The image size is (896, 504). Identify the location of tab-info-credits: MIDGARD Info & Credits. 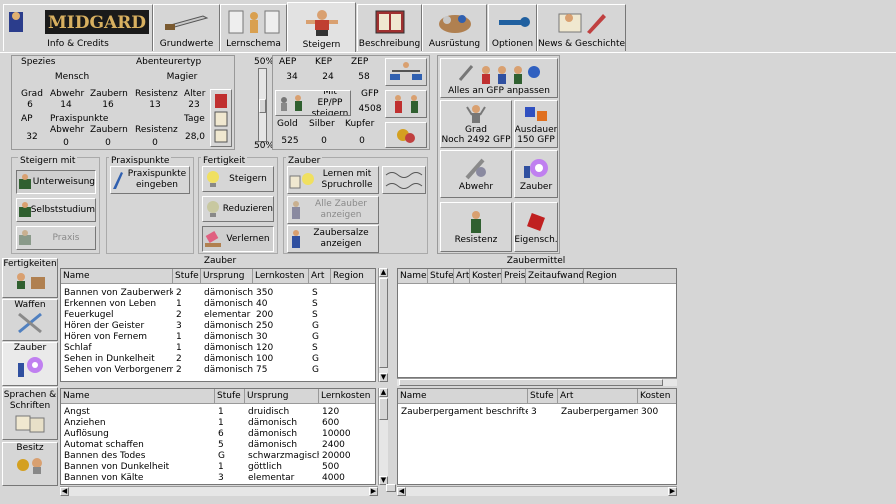
(78, 27).